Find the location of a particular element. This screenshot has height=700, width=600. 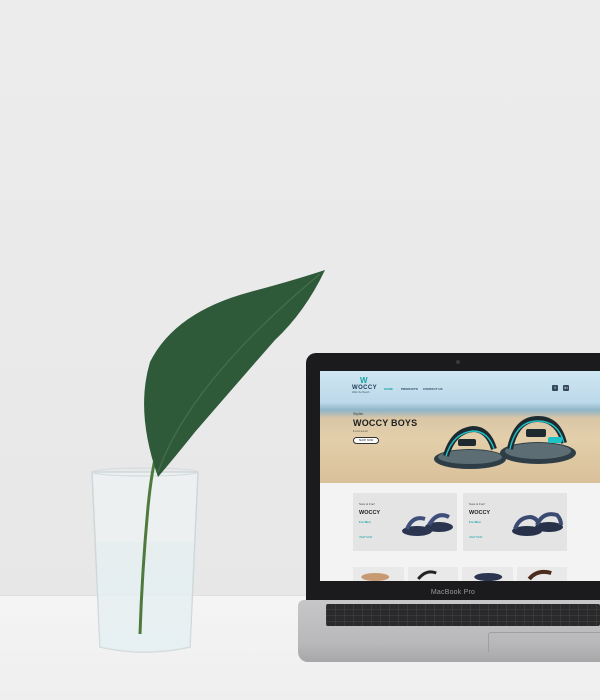

logo-icon: W is located at coordinates (365, 381).